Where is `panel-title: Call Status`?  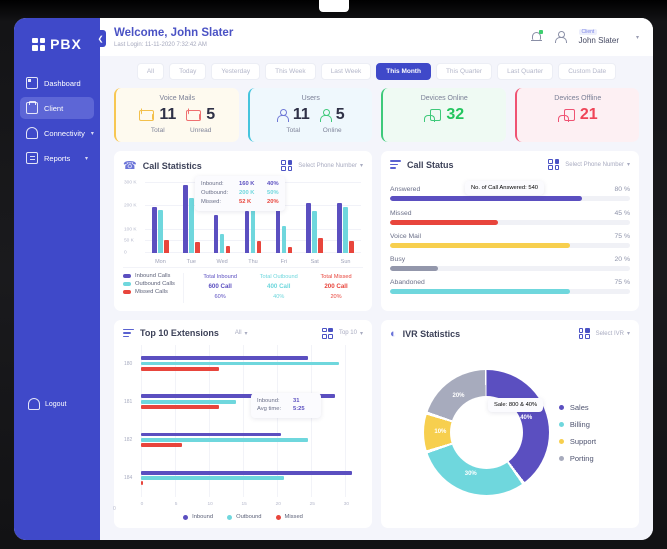 panel-title: Call Status is located at coordinates (430, 164).